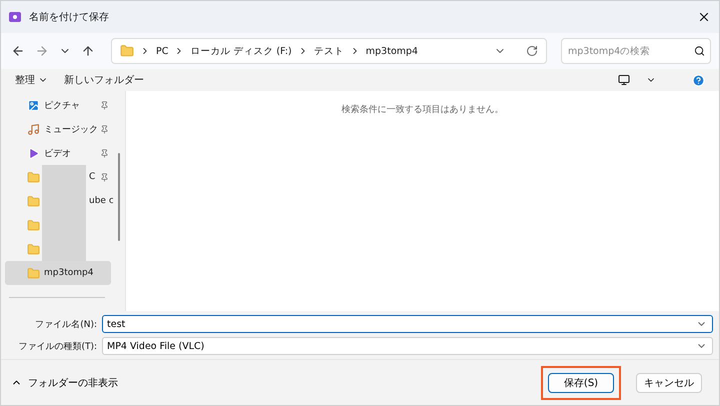 The image size is (720, 406). I want to click on video-icon, so click(33, 153).